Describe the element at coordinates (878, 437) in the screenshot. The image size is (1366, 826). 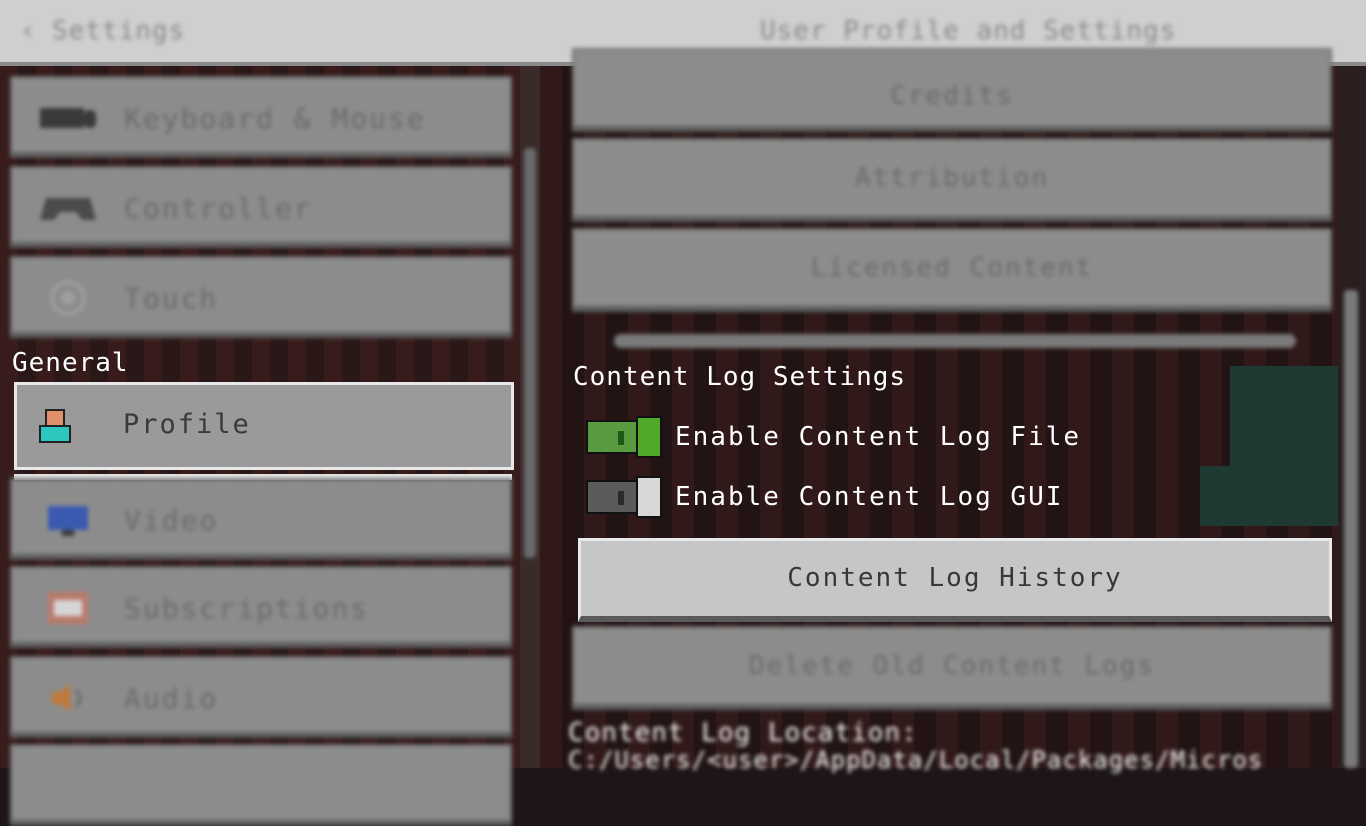
I see `content-log-file-label: Enable Content Log File` at that location.